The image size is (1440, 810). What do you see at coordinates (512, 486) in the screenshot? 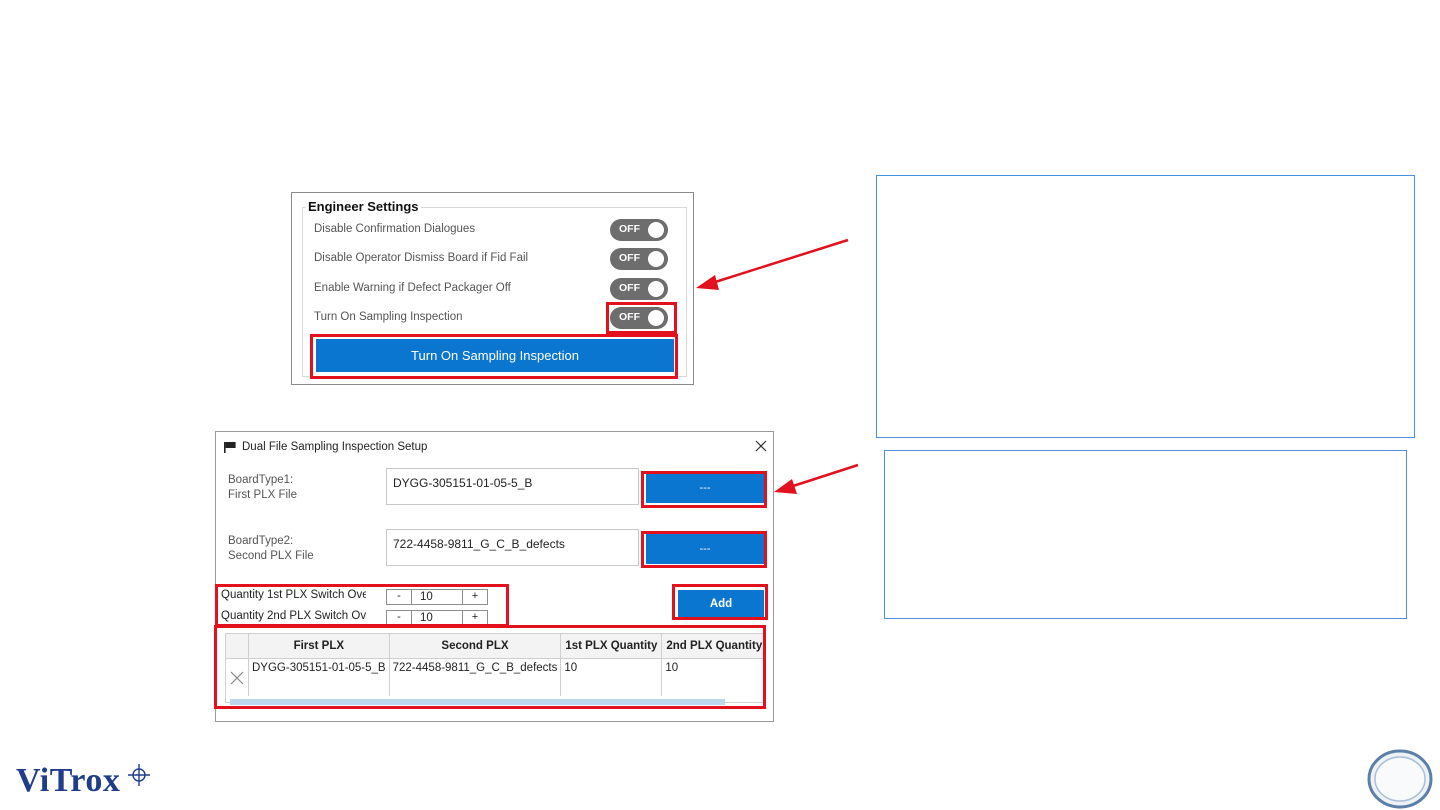
I see `board1-file-field: DYGG-305151-01-05-5_B` at bounding box center [512, 486].